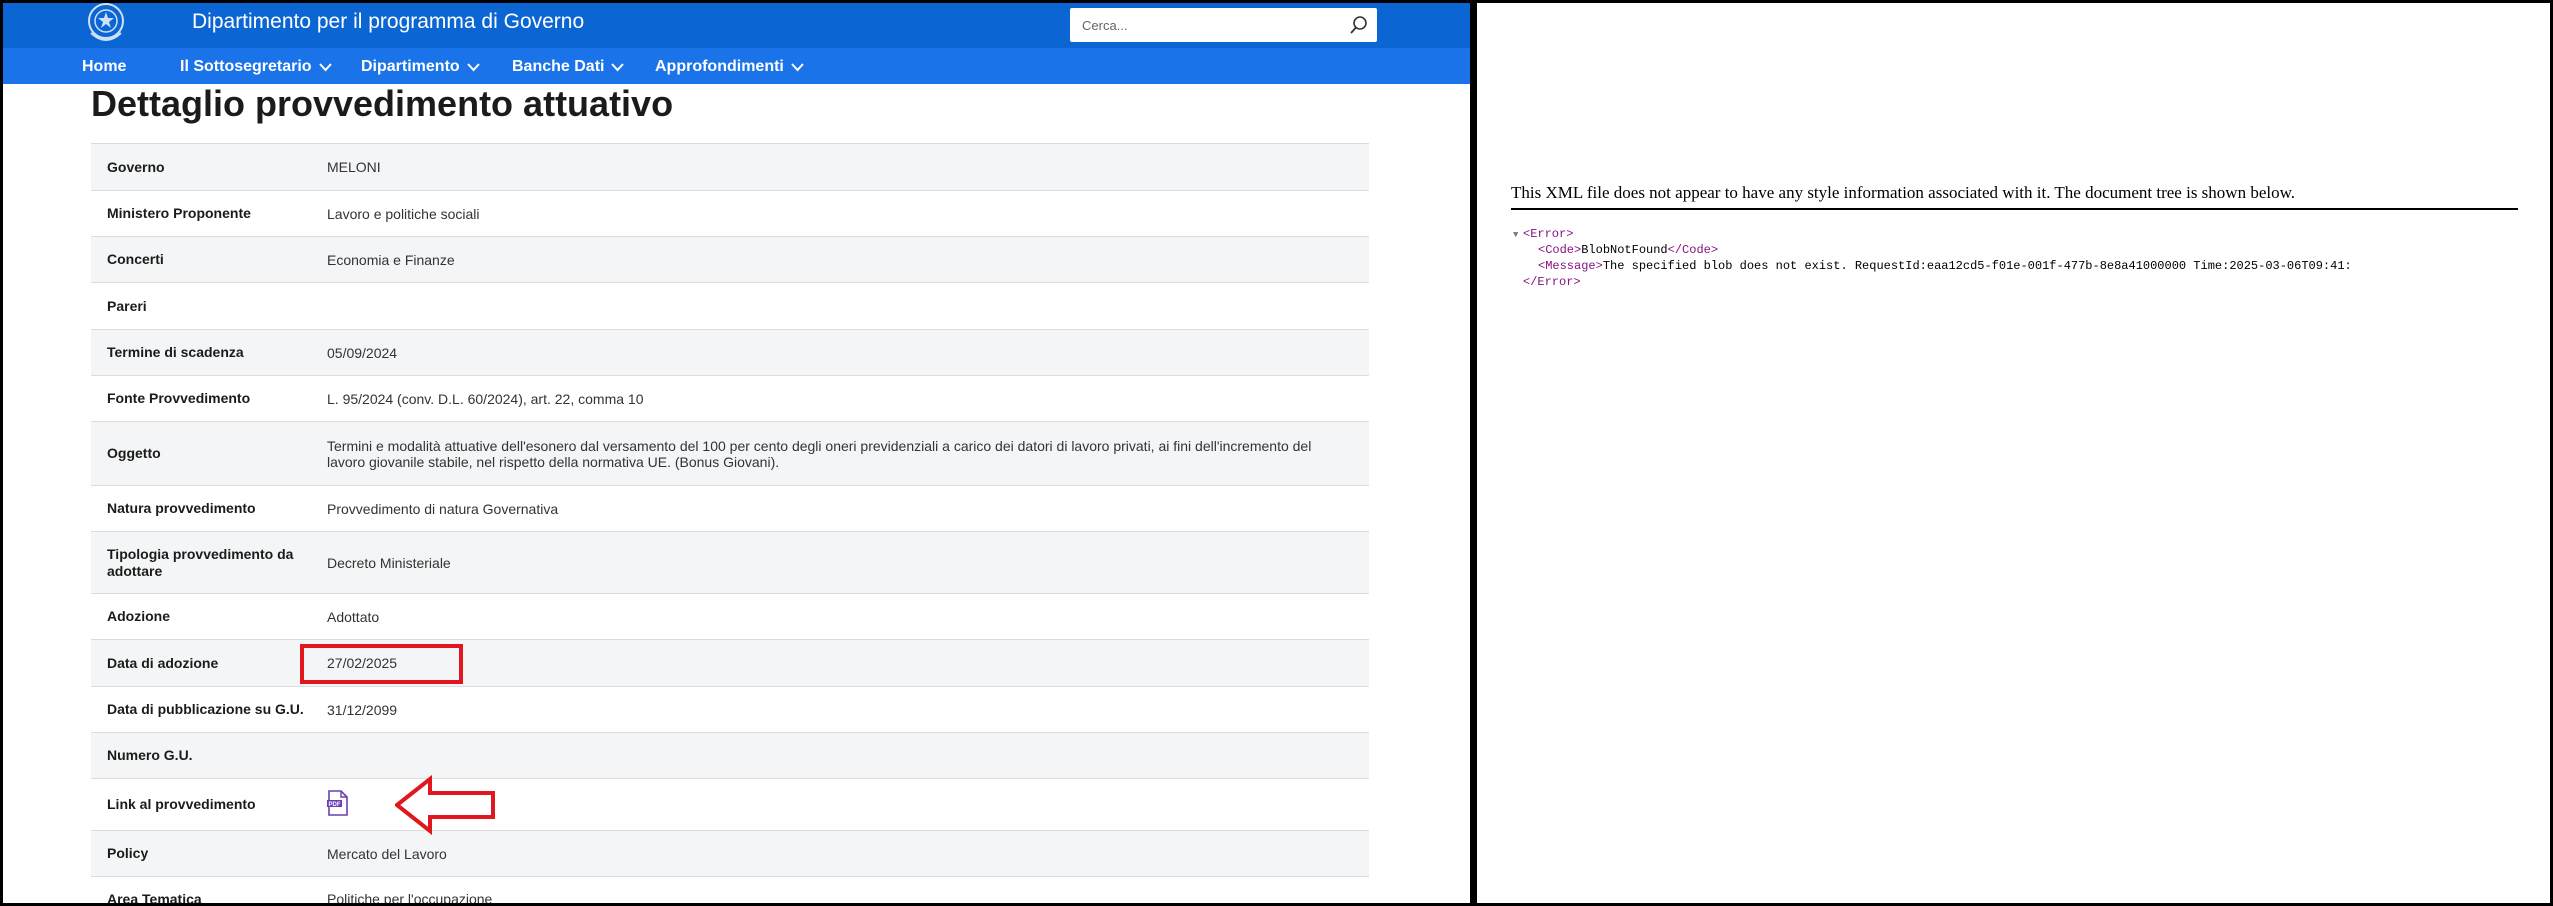  I want to click on row-value: Lavoro e politiche sociali, so click(403, 213).